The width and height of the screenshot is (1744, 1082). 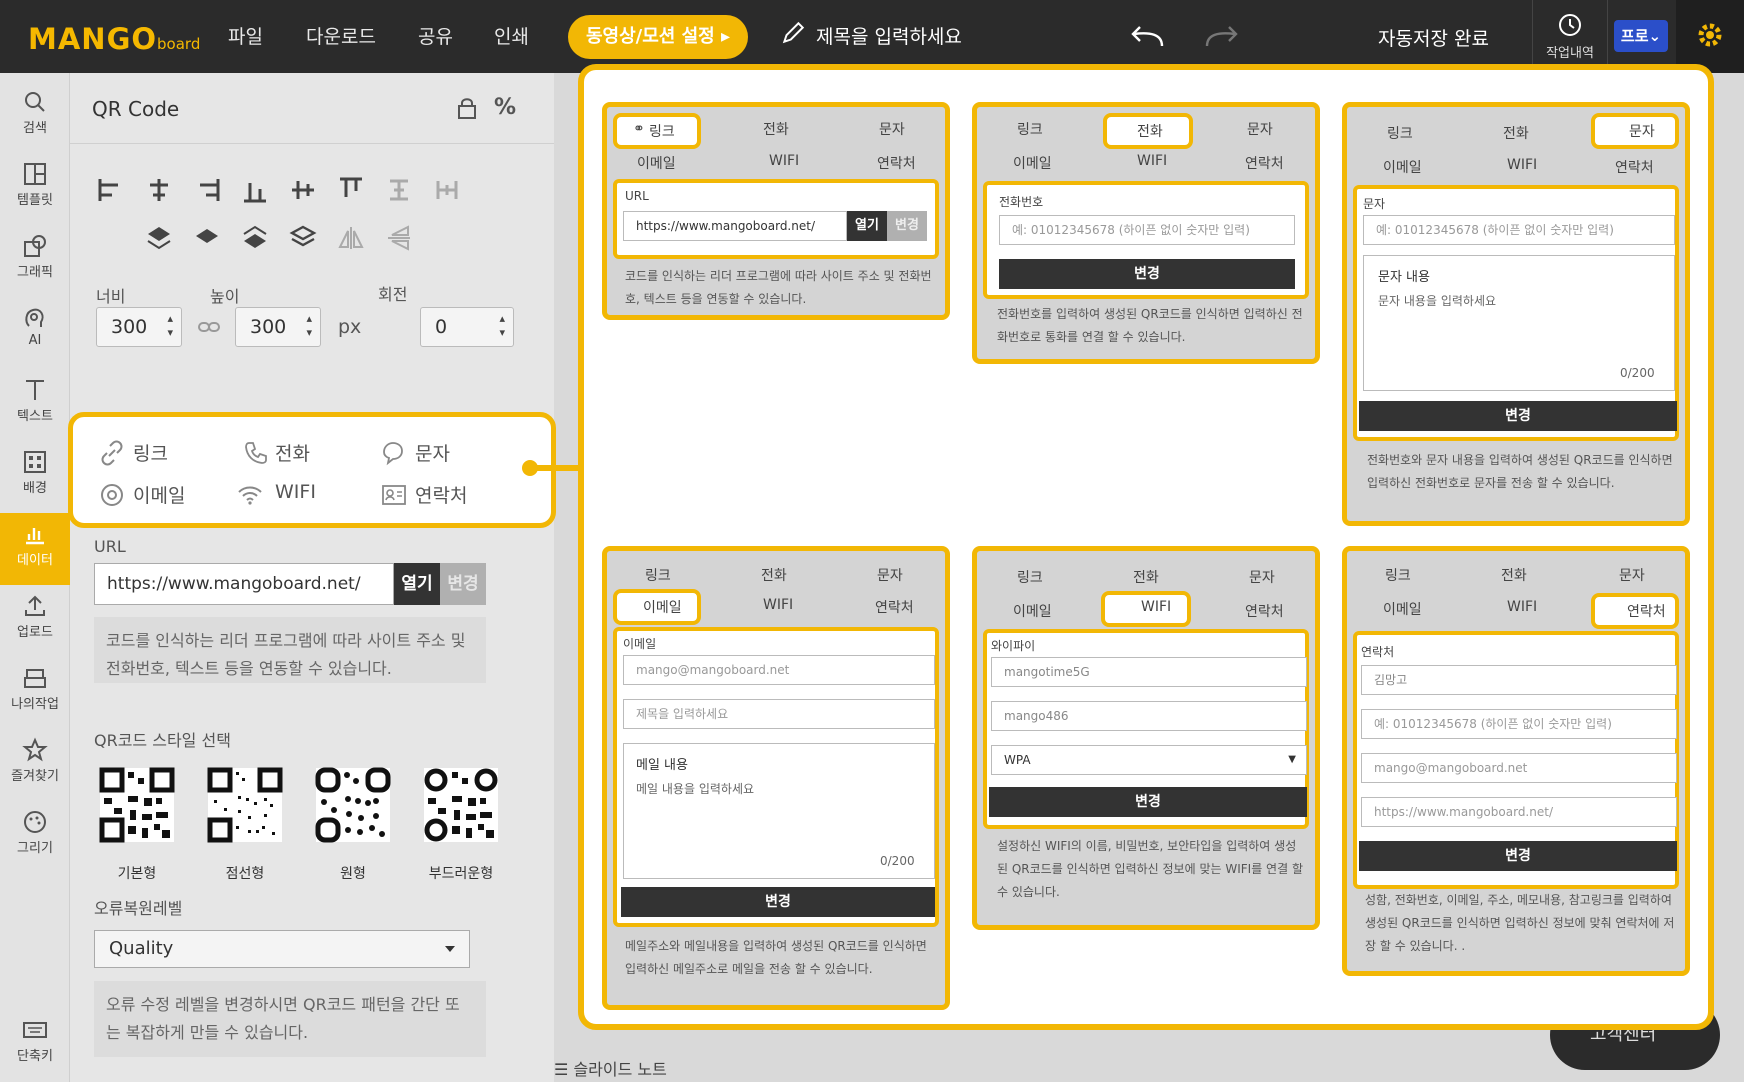 I want to click on align-right-icon, so click(x=207, y=190).